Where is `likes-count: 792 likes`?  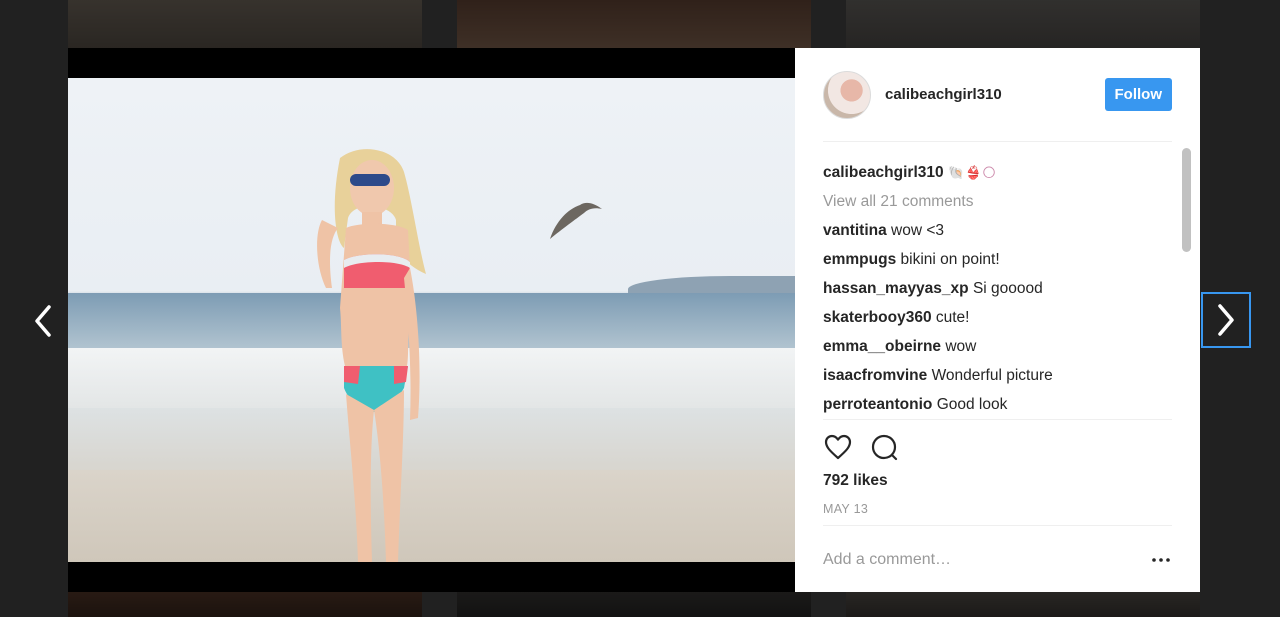 likes-count: 792 likes is located at coordinates (855, 481).